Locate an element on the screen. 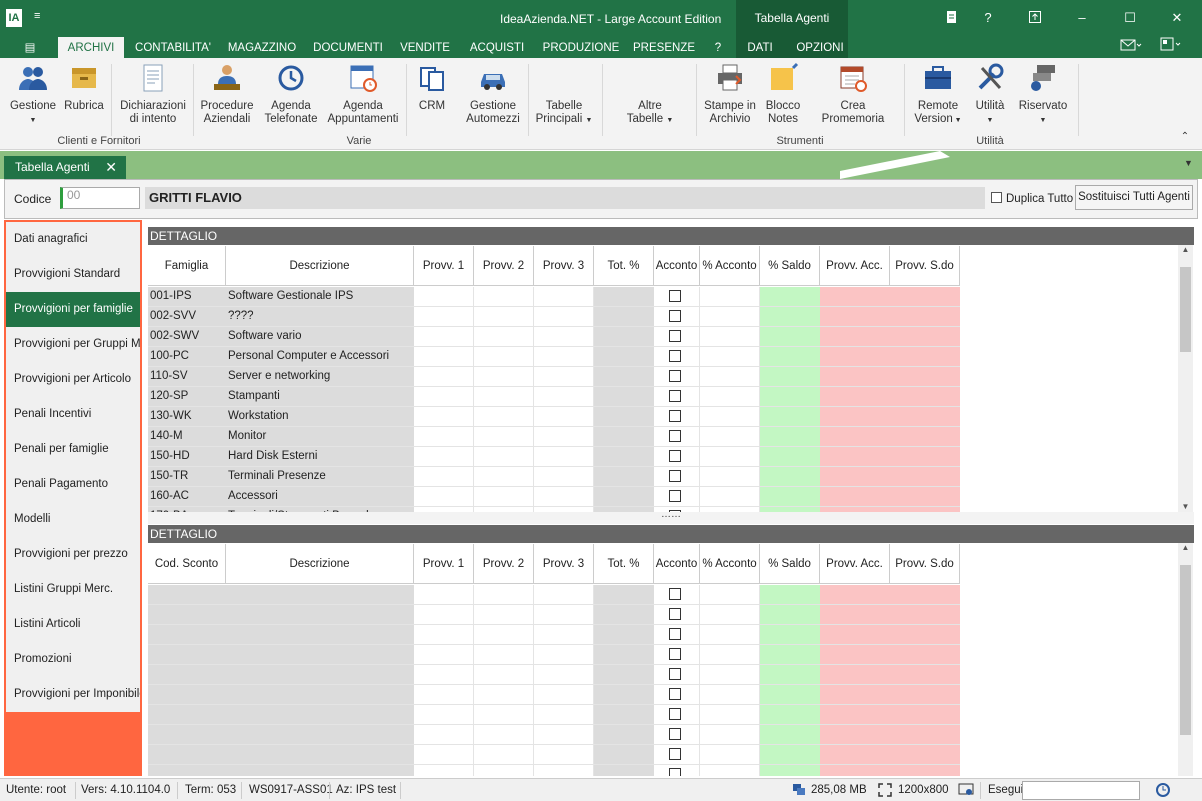  column-header-famiglia: Famiglia is located at coordinates (187, 266).